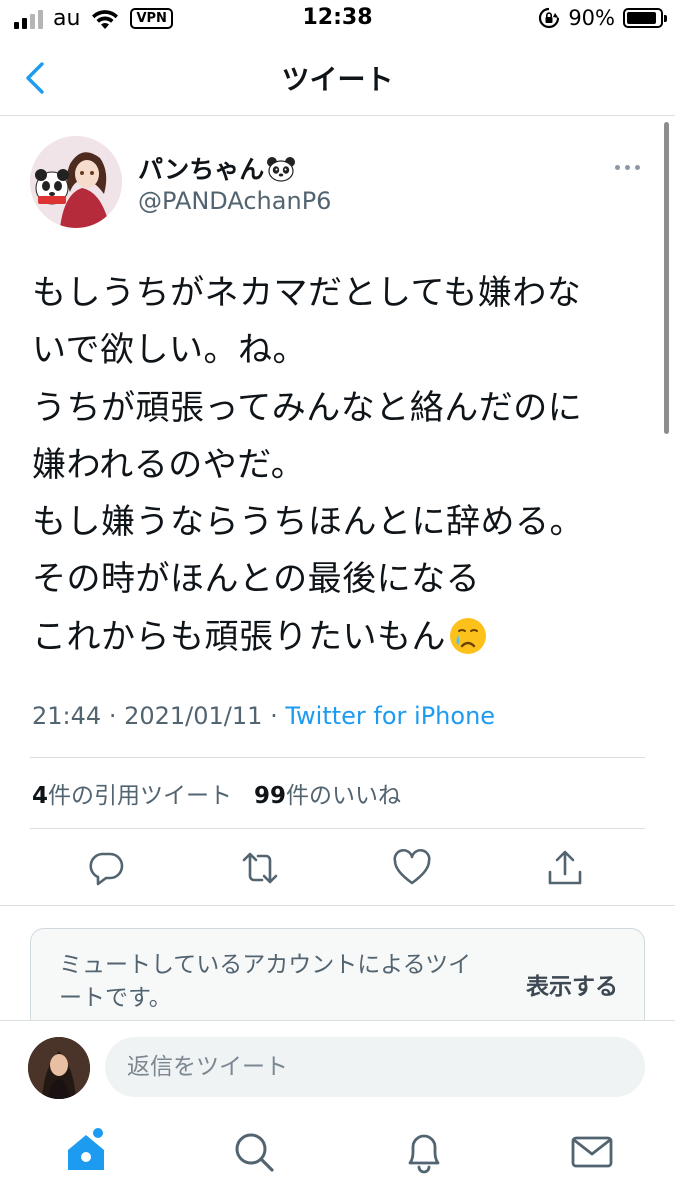 This screenshot has width=675, height=1200. I want to click on page-title: ツイート, so click(337, 79).